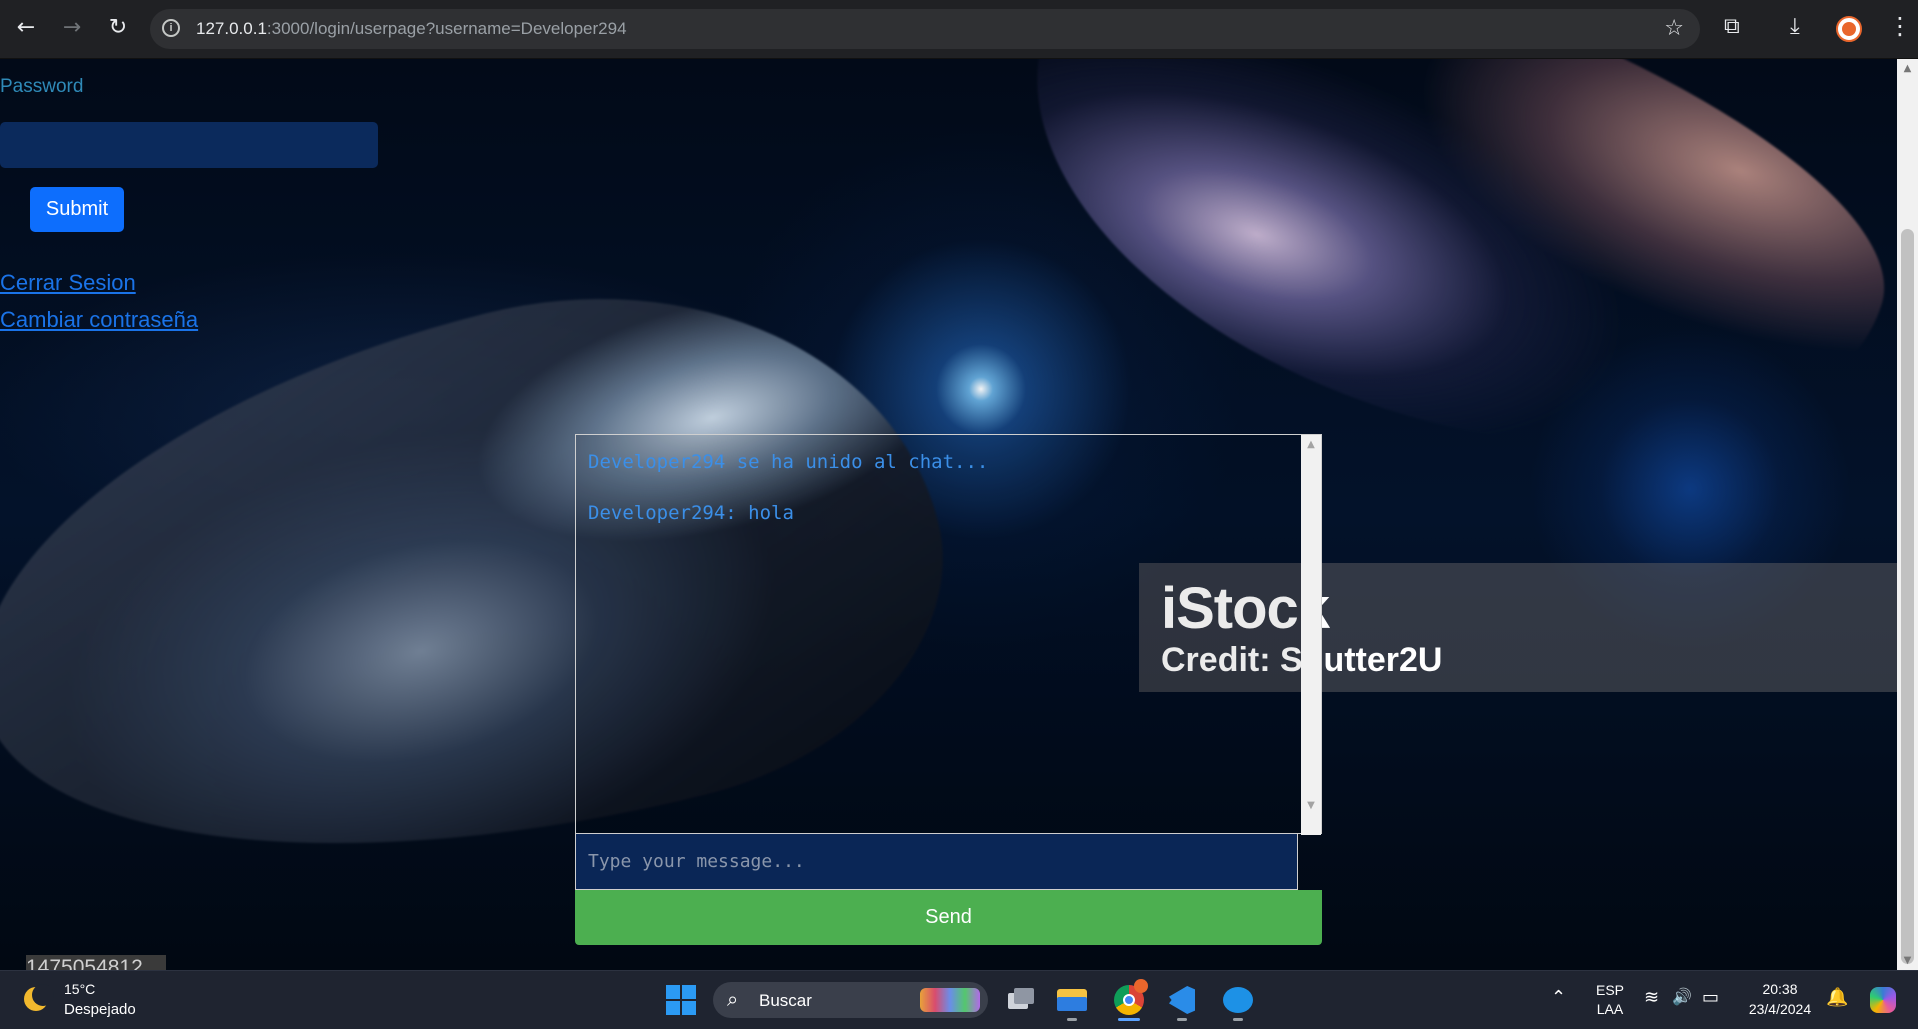 The image size is (1918, 1029). Describe the element at coordinates (1311, 635) in the screenshot. I see `chat-scrollbar: ▲ ▼` at that location.